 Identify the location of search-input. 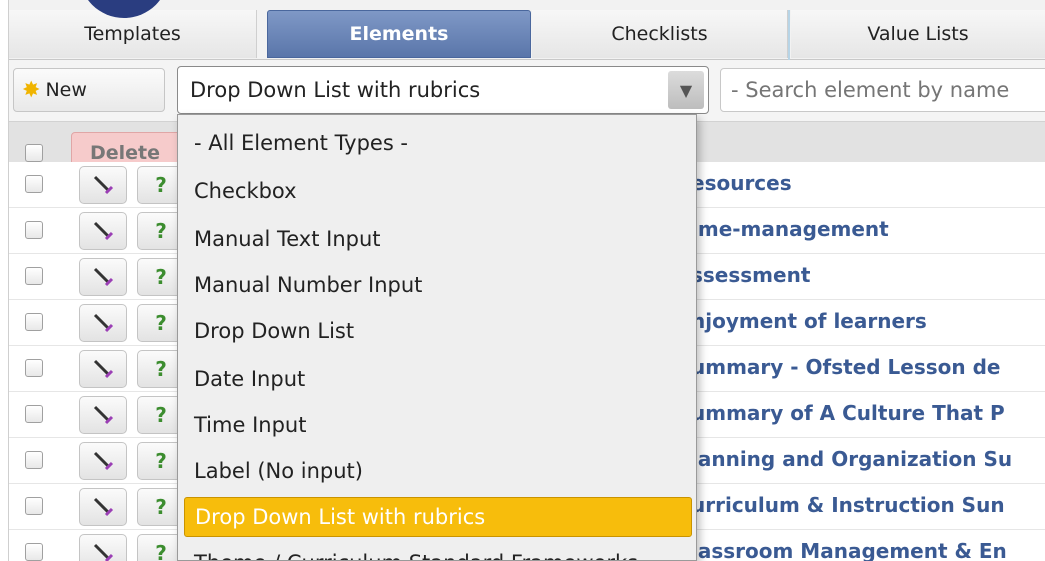
(882, 90).